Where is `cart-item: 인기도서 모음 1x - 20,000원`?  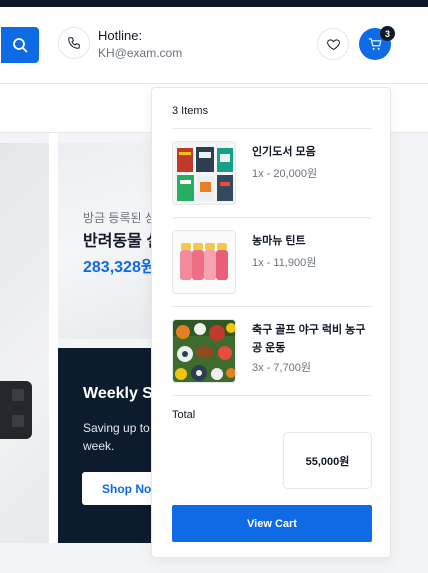 cart-item: 인기도서 모음 1x - 20,000원 is located at coordinates (272, 174).